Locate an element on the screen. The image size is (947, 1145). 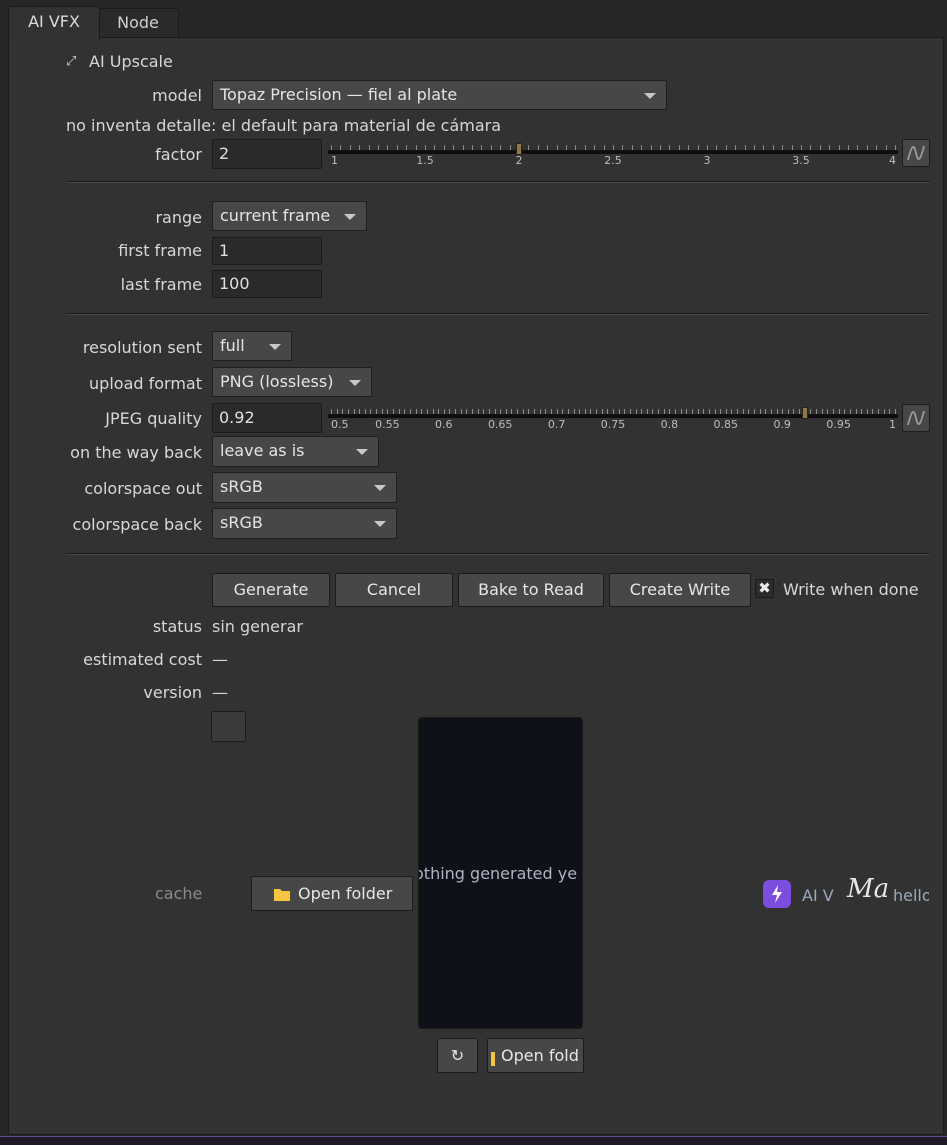
estimated-cost-label: estimated cost is located at coordinates (142, 659).